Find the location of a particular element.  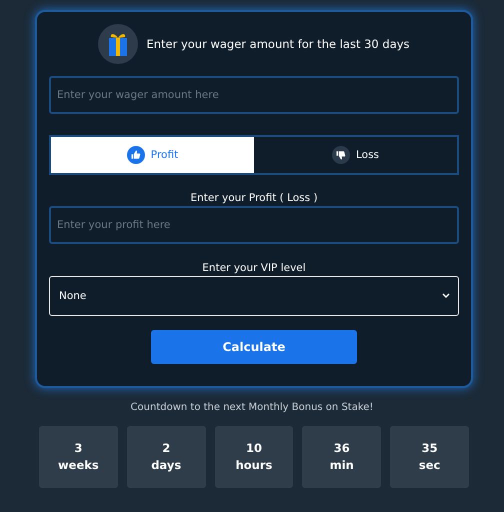

profit-input: Enter your profit here is located at coordinates (254, 225).